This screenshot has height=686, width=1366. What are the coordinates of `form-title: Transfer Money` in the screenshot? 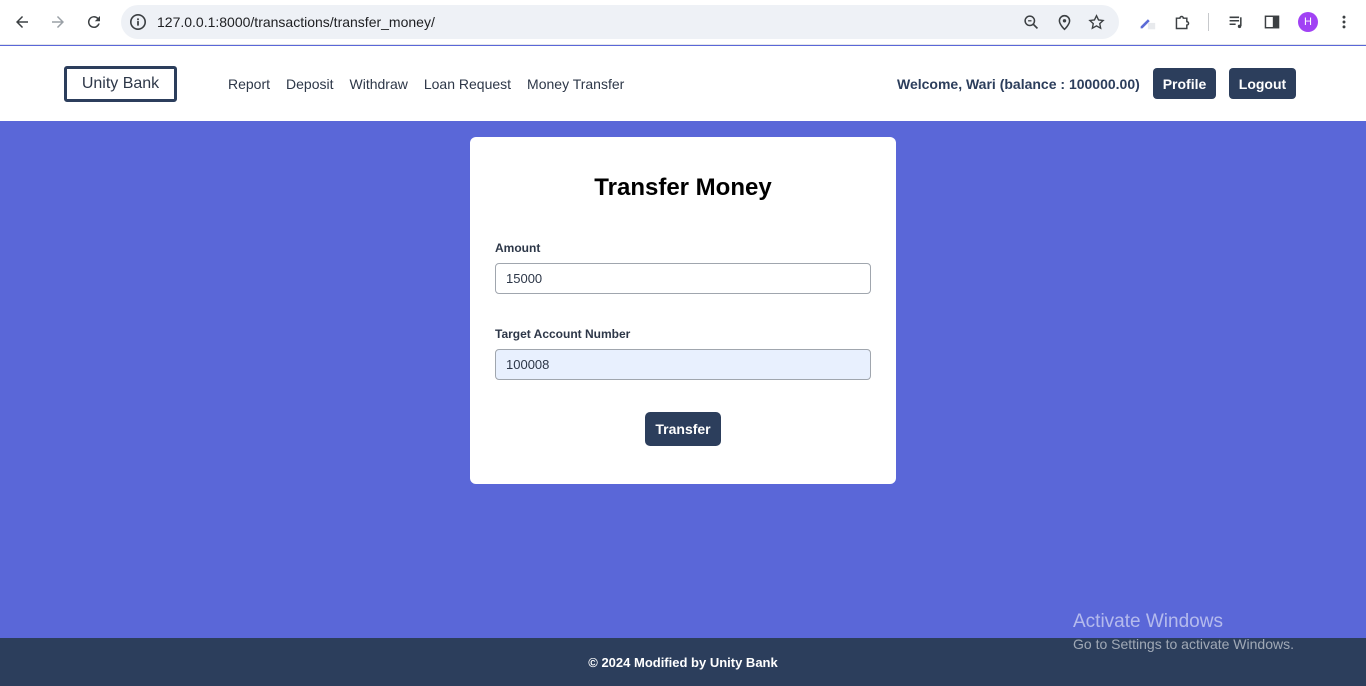 It's located at (683, 187).